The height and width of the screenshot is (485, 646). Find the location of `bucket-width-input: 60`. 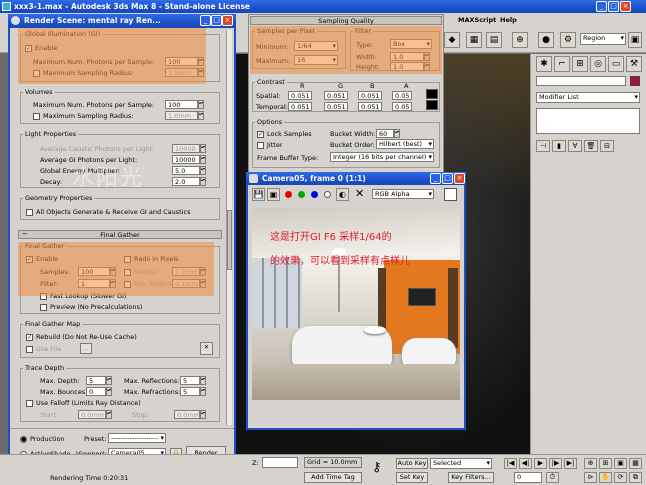

bucket-width-input: 60 is located at coordinates (385, 133).